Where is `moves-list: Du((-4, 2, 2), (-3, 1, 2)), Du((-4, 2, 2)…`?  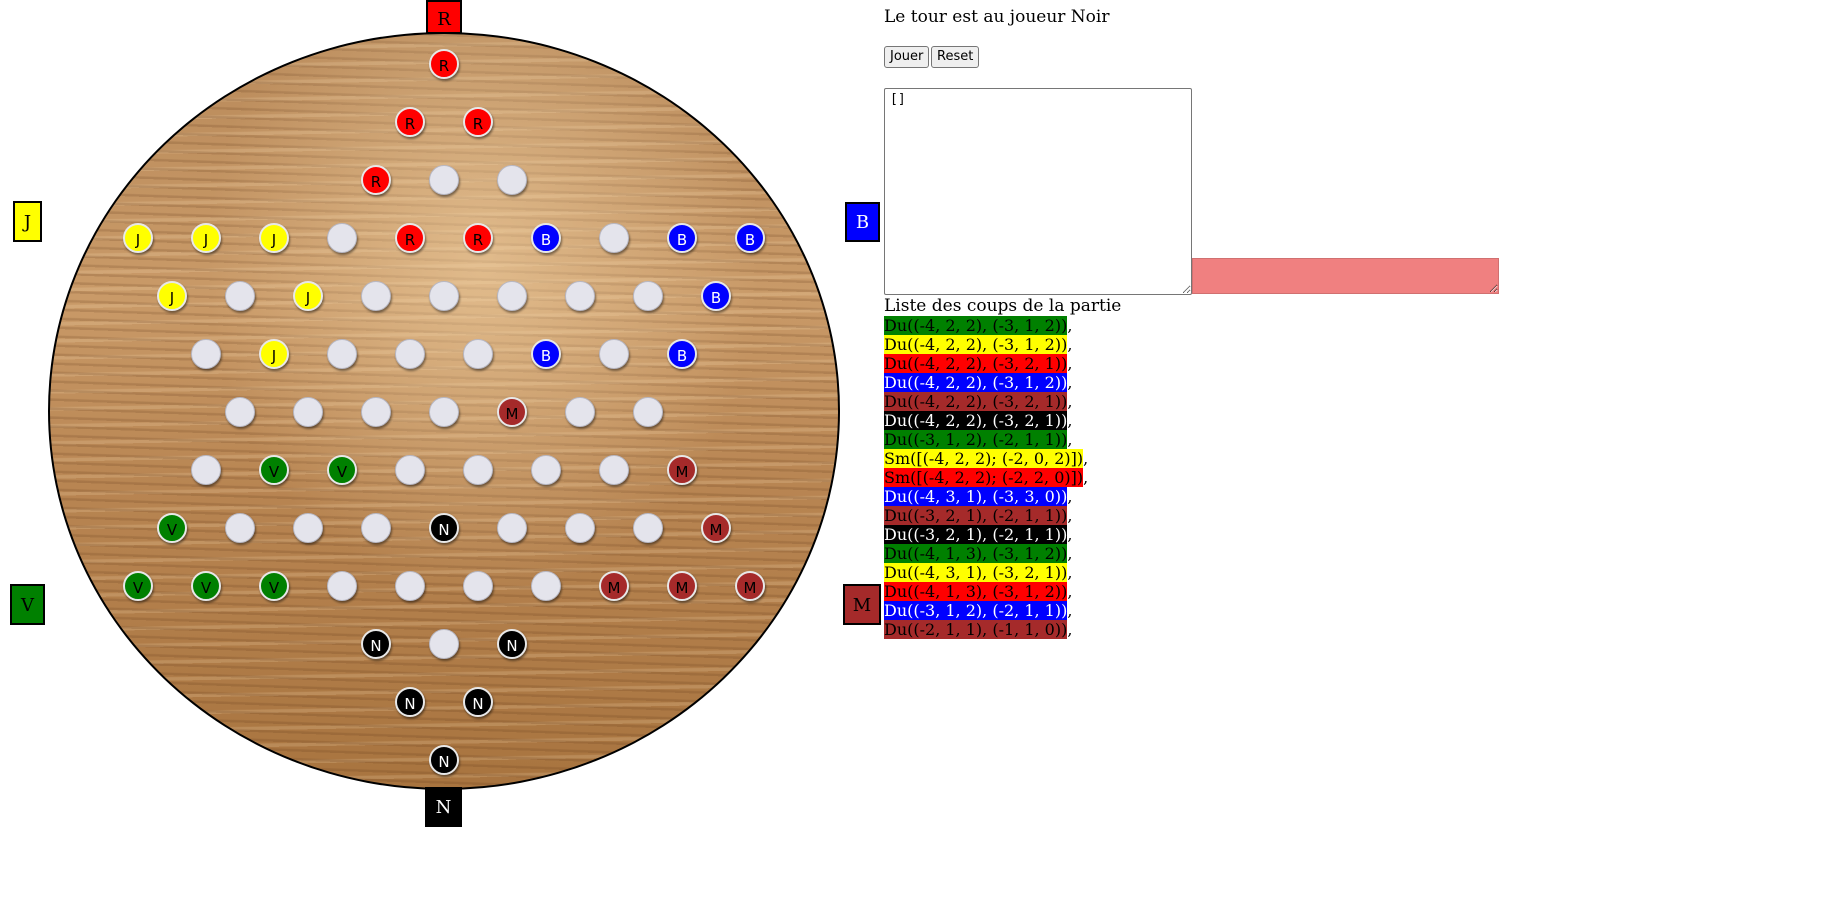
moves-list: Du((-4, 2, 2), (-3, 1, 2)), Du((-4, 2, 2)… is located at coordinates (986, 477).